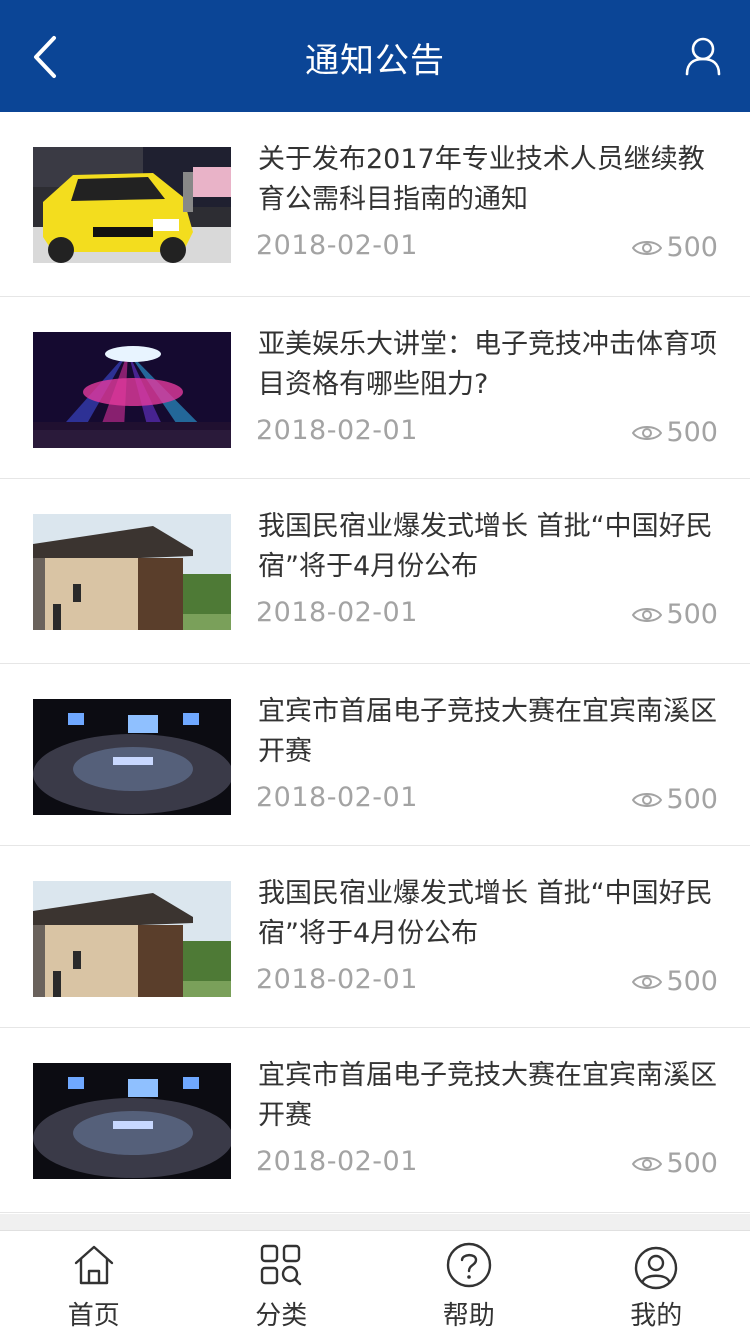  Describe the element at coordinates (703, 56) in the screenshot. I see `user-icon` at that location.